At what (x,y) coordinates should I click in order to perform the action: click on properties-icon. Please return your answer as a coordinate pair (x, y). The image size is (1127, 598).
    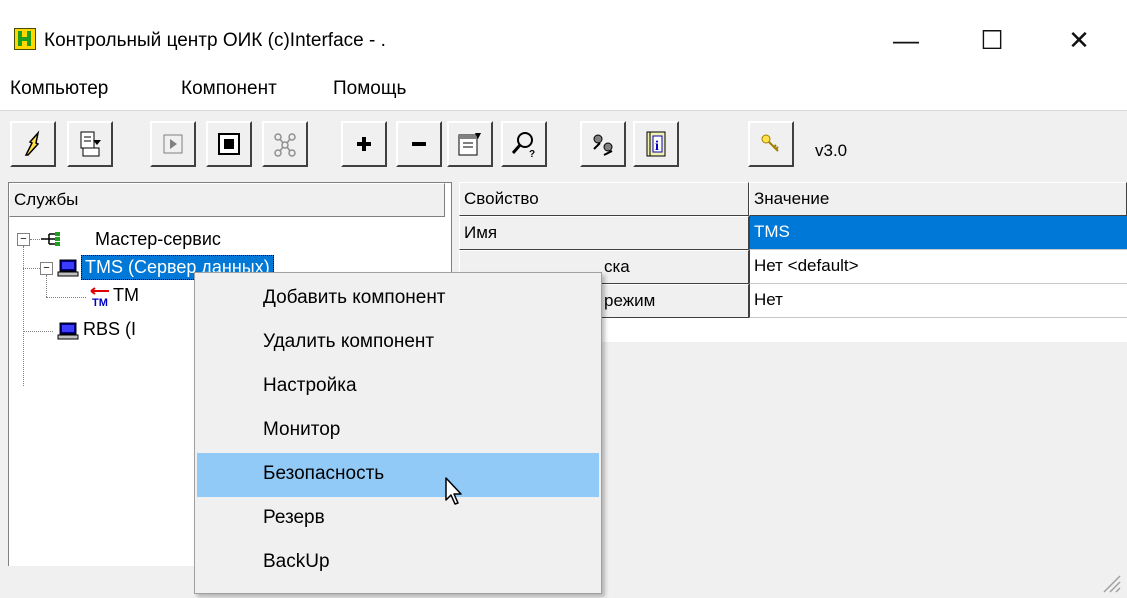
    Looking at the image, I should click on (469, 144).